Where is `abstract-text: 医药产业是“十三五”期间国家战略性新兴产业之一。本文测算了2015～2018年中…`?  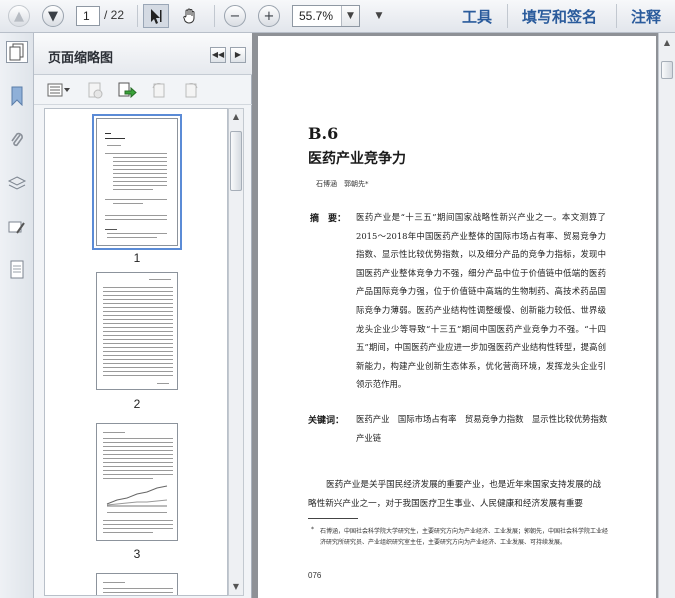
abstract-text: 医药产业是“十三五”期间国家战略性新兴产业之一。本文测算了2015～2018年中… is located at coordinates (481, 301).